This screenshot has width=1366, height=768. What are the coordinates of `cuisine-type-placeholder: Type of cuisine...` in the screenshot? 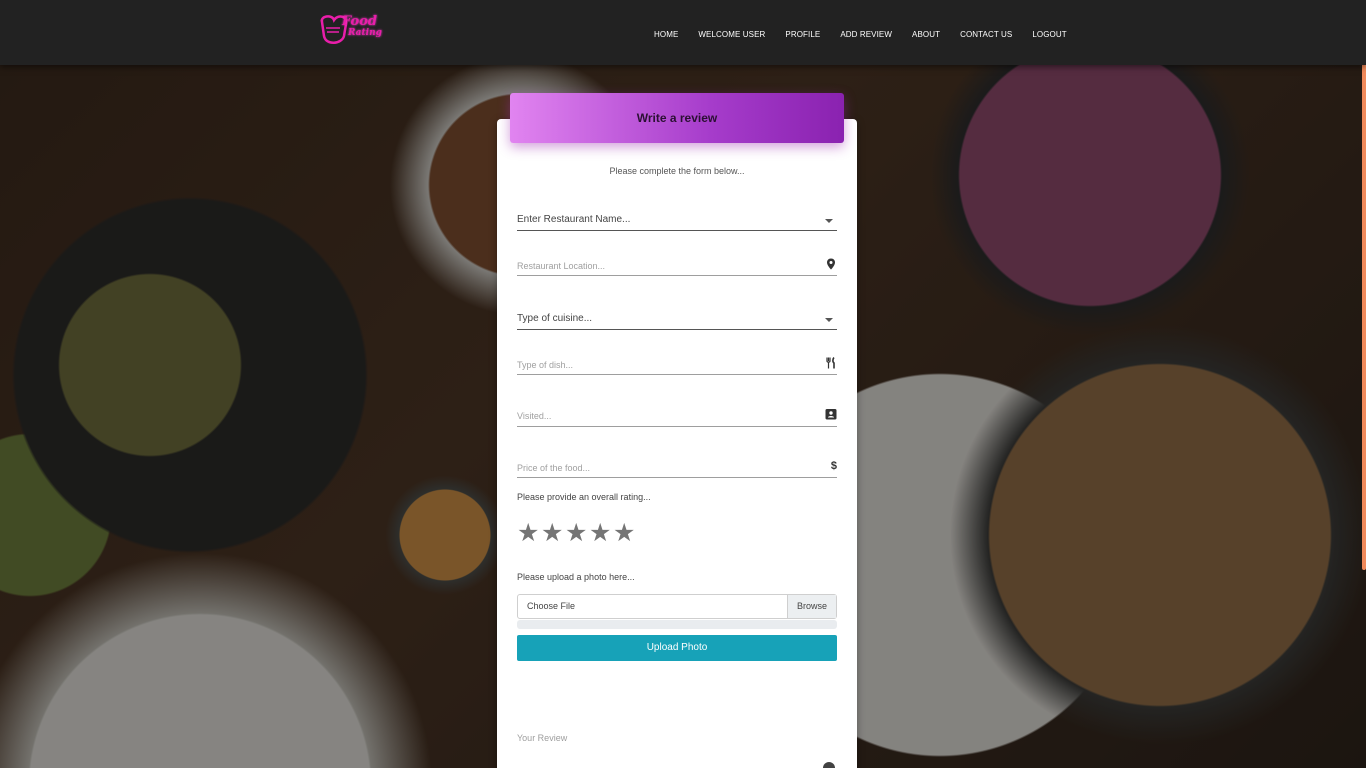 It's located at (555, 318).